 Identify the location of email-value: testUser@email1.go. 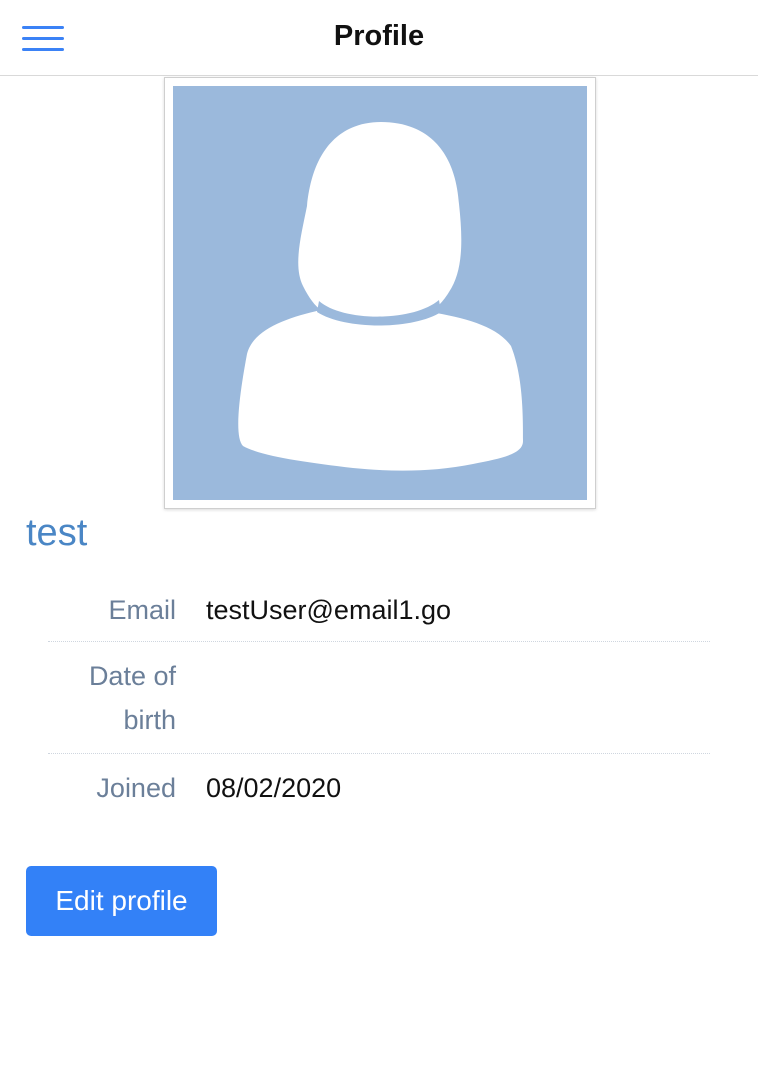
(329, 610).